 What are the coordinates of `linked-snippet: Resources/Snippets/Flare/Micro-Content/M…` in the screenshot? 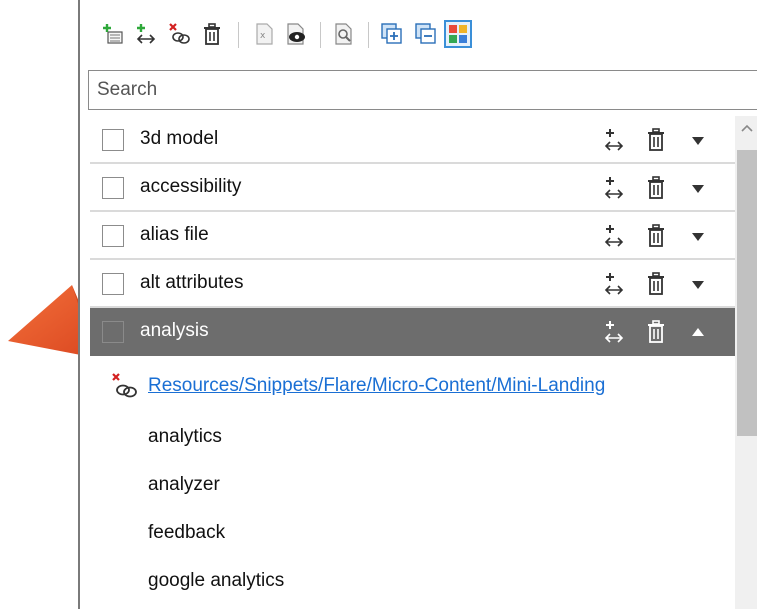 It's located at (357, 386).